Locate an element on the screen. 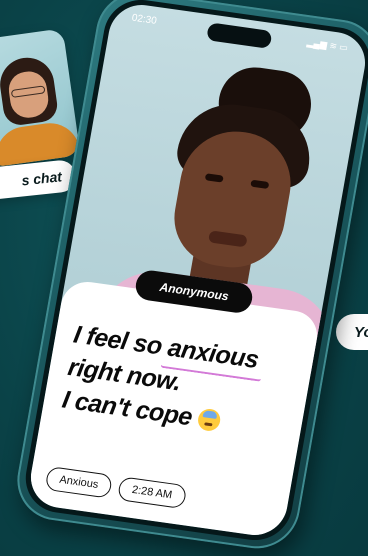  status-time: 02:30 is located at coordinates (144, 19).